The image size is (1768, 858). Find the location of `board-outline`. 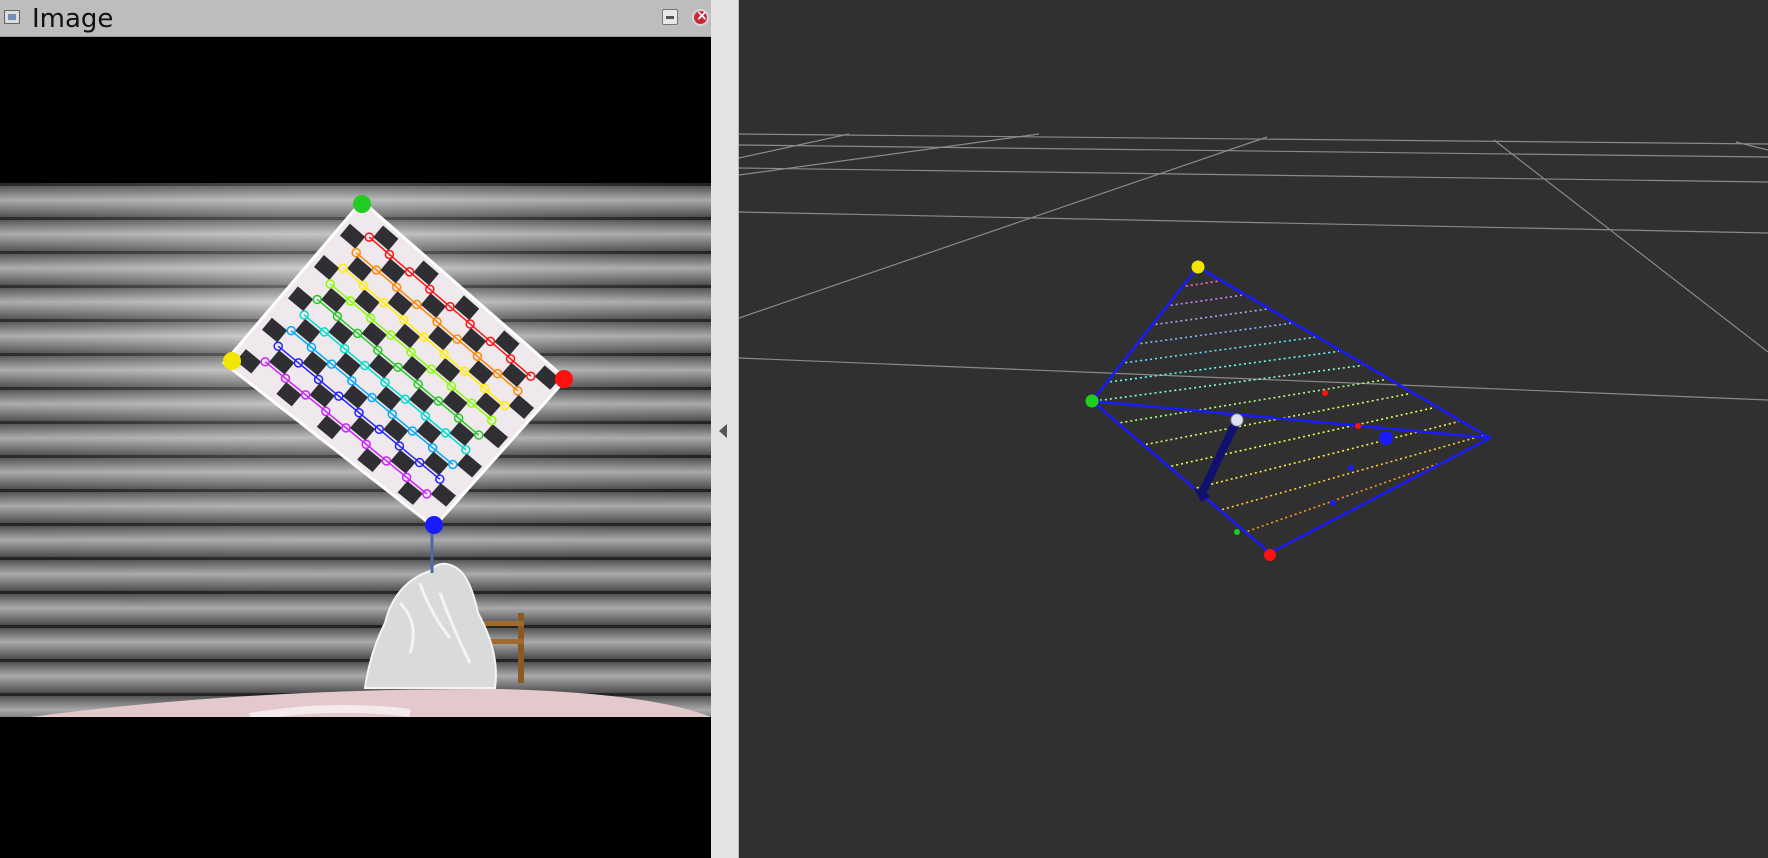

board-outline is located at coordinates (1291, 410).